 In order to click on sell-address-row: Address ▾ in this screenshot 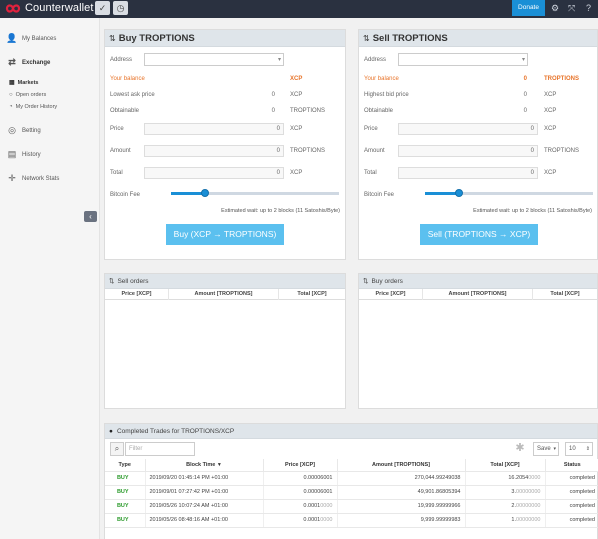, I will do `click(478, 59)`.